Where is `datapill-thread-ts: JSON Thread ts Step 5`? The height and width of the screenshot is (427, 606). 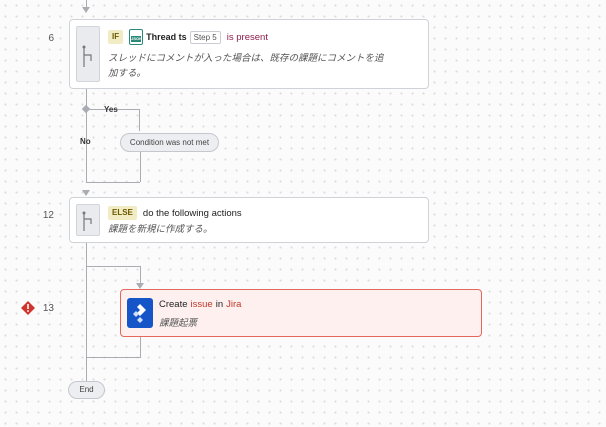
datapill-thread-ts: JSON Thread ts Step 5 is located at coordinates (175, 37).